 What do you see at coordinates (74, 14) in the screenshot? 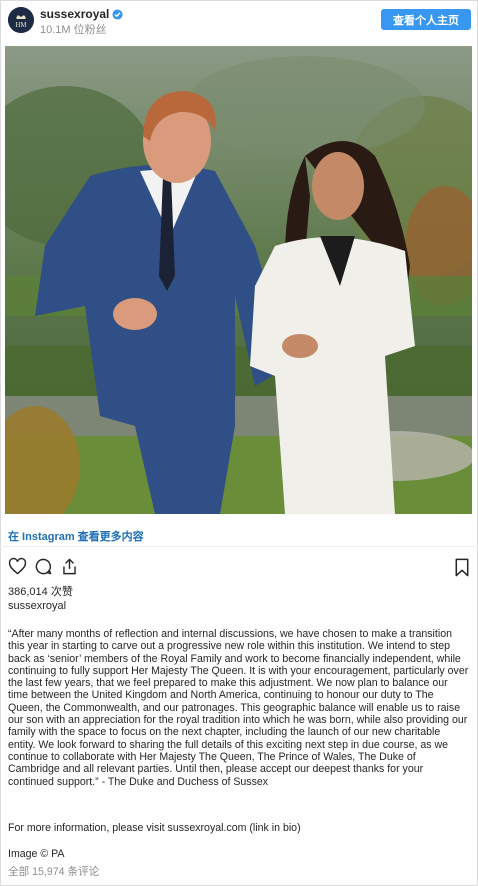
I see `username: sussexroyal` at bounding box center [74, 14].